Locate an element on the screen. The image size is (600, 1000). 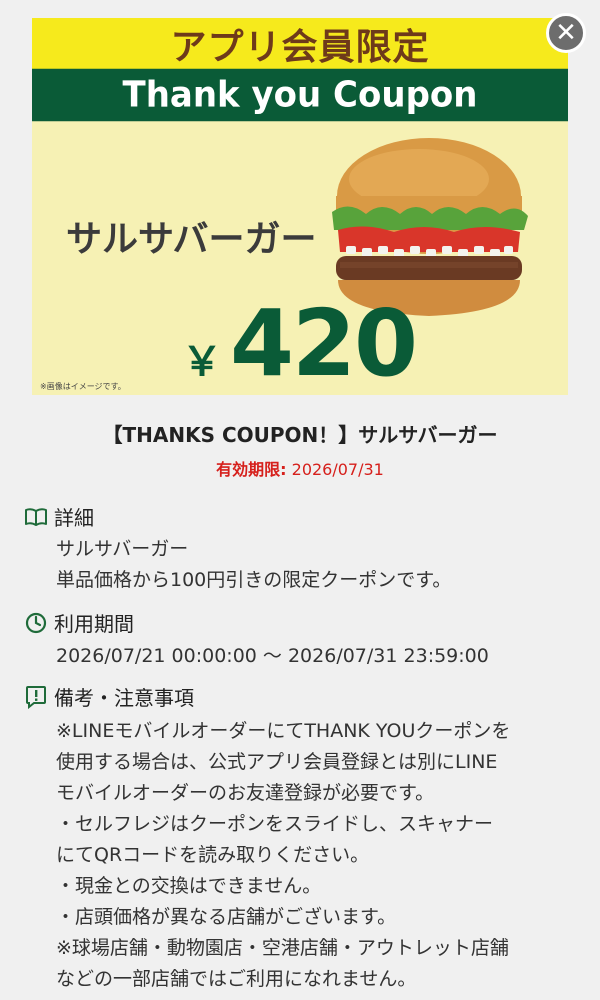
details-heading: 詳細 is located at coordinates (59, 516).